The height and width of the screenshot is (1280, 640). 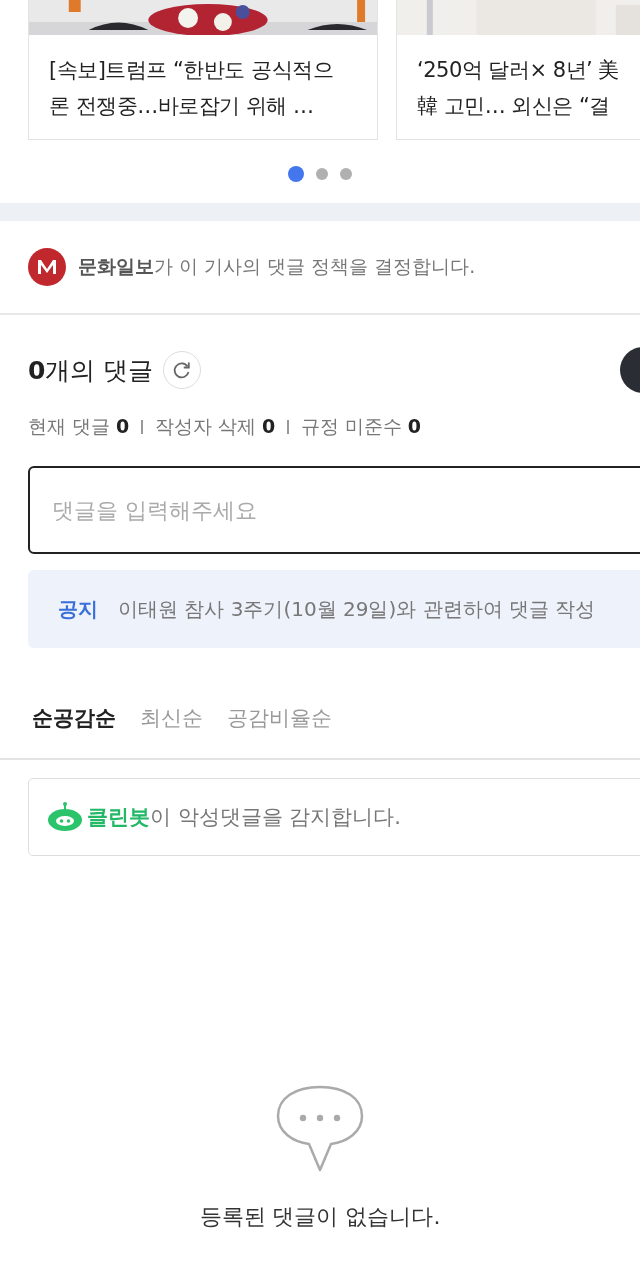 I want to click on notice-banner: 공지 이태원 참사 3주기(10월 29일)와 관련하여 댓글 작성, so click(x=334, y=609).